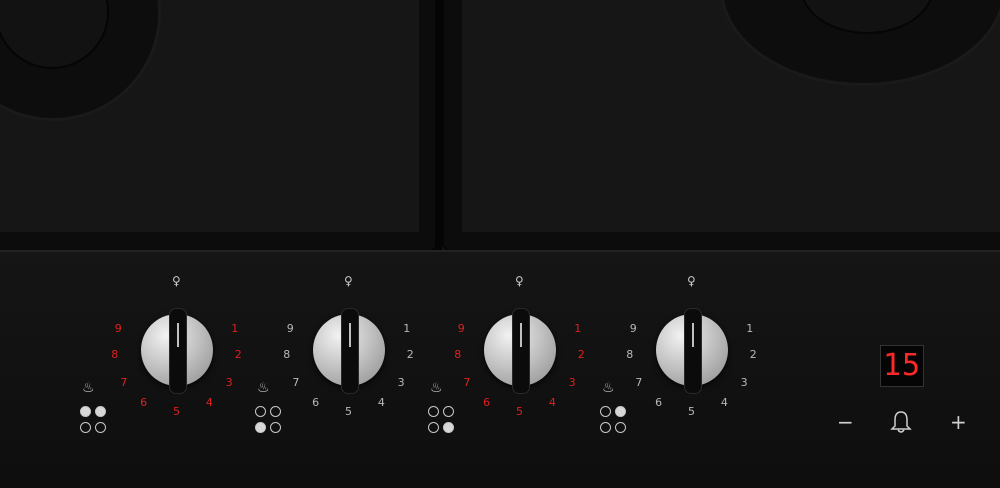 This screenshot has width=1000, height=488. What do you see at coordinates (438, 125) in the screenshot?
I see `grate-divider` at bounding box center [438, 125].